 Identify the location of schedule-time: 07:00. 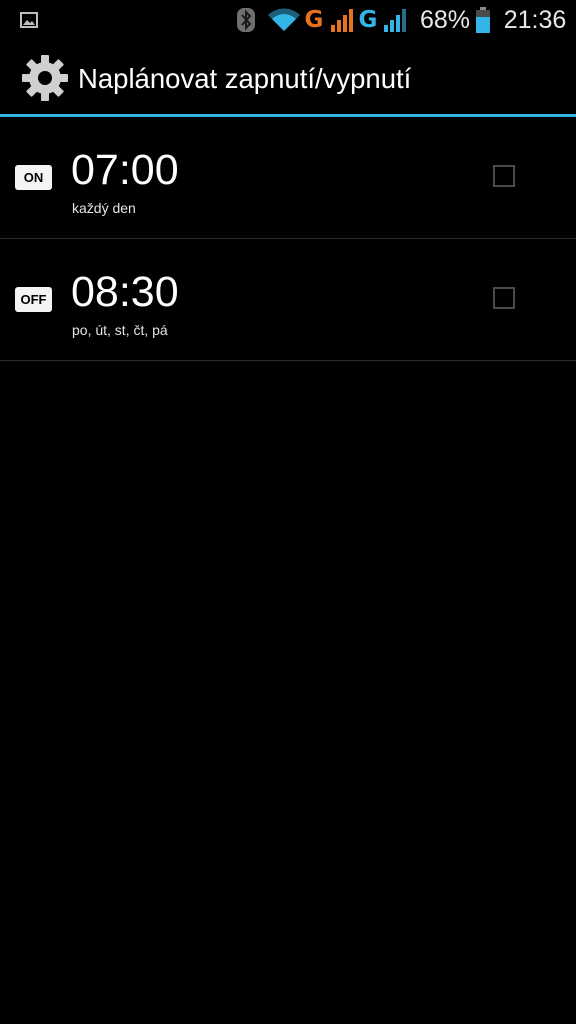
(125, 170).